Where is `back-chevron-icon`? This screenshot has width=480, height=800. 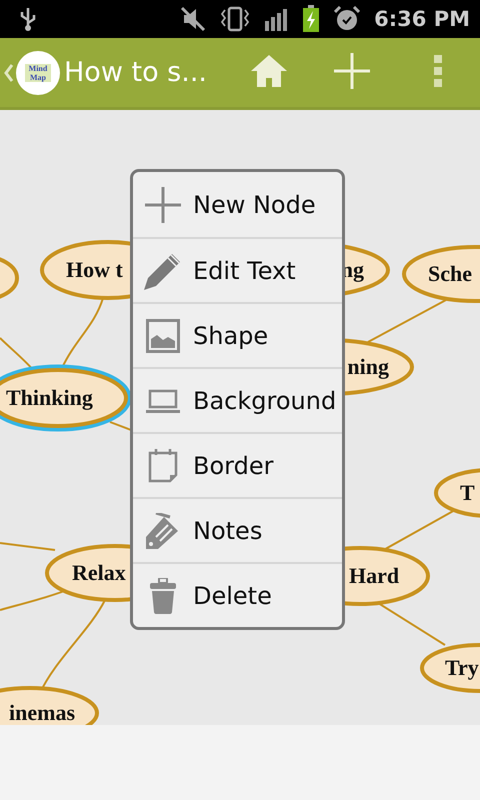
back-chevron-icon is located at coordinates (9, 73).